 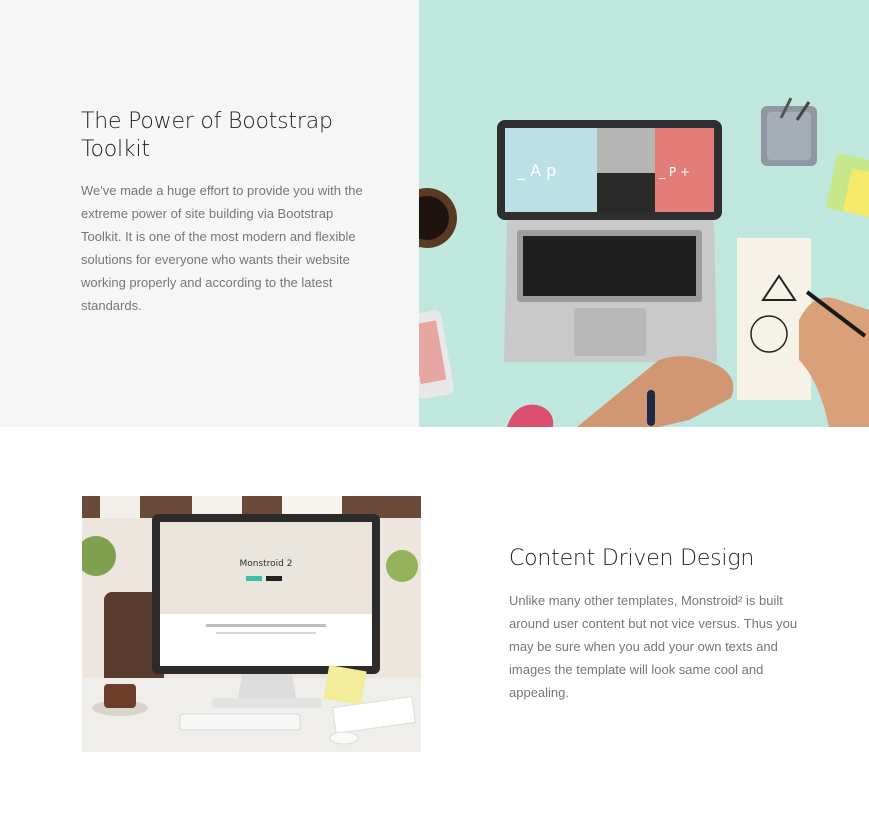 I want to click on feature-title: The Power of Bootstrap Toolkit, so click(x=207, y=135).